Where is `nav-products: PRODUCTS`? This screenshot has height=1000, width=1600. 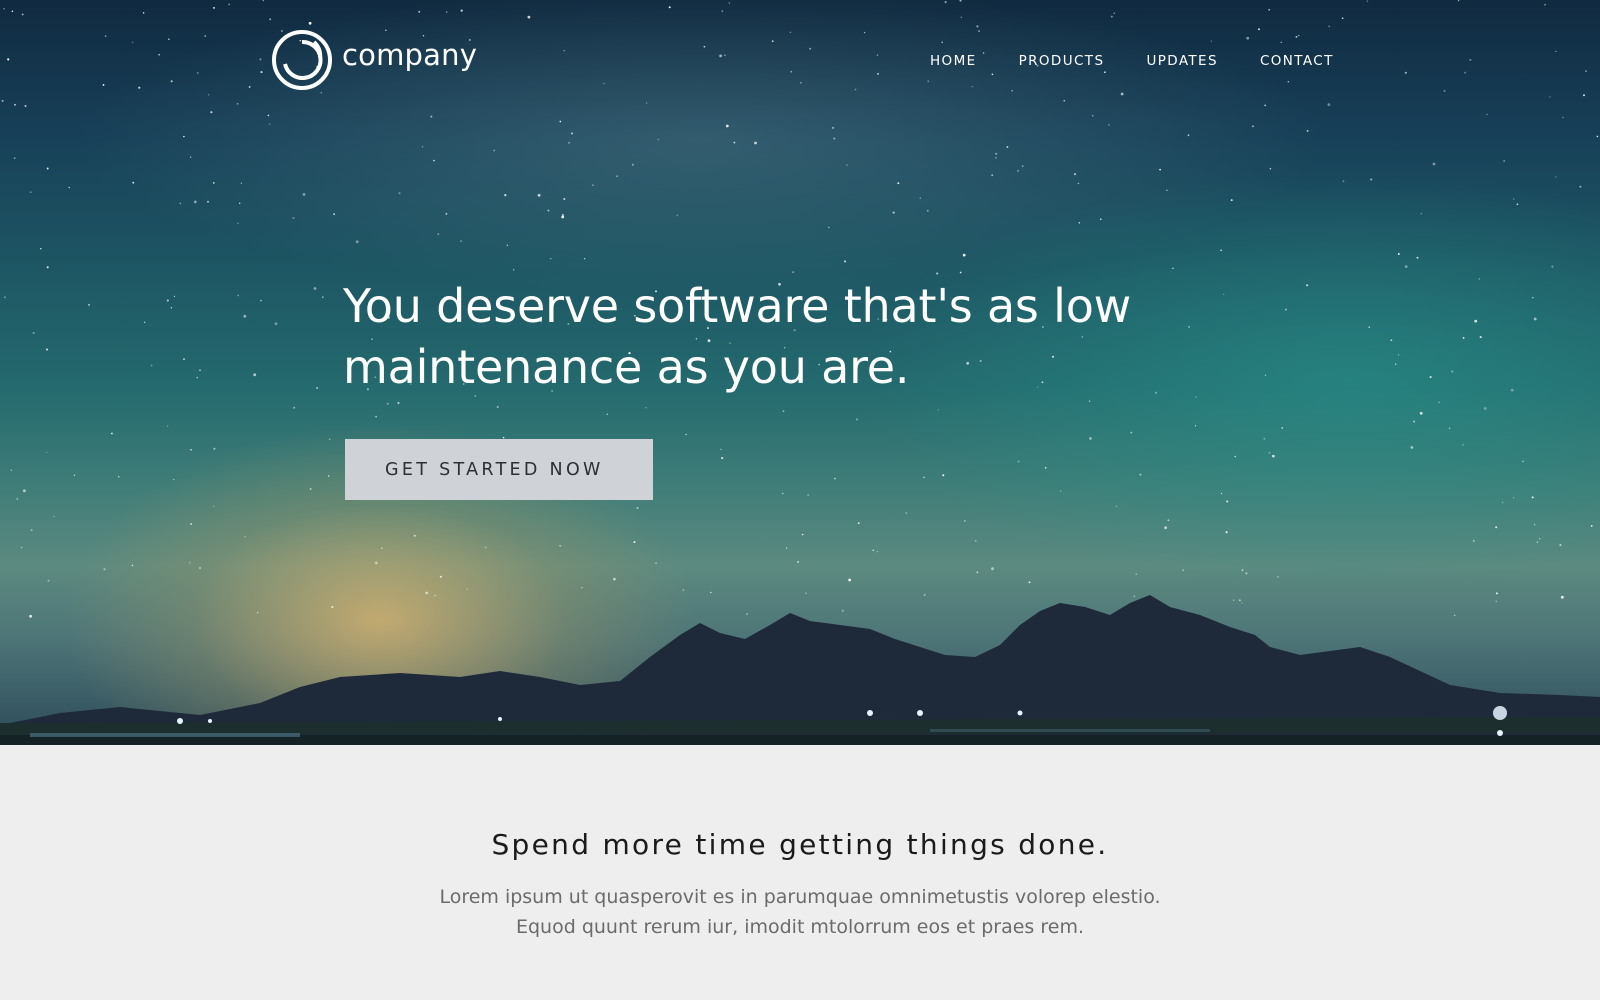
nav-products: PRODUCTS is located at coordinates (1062, 61).